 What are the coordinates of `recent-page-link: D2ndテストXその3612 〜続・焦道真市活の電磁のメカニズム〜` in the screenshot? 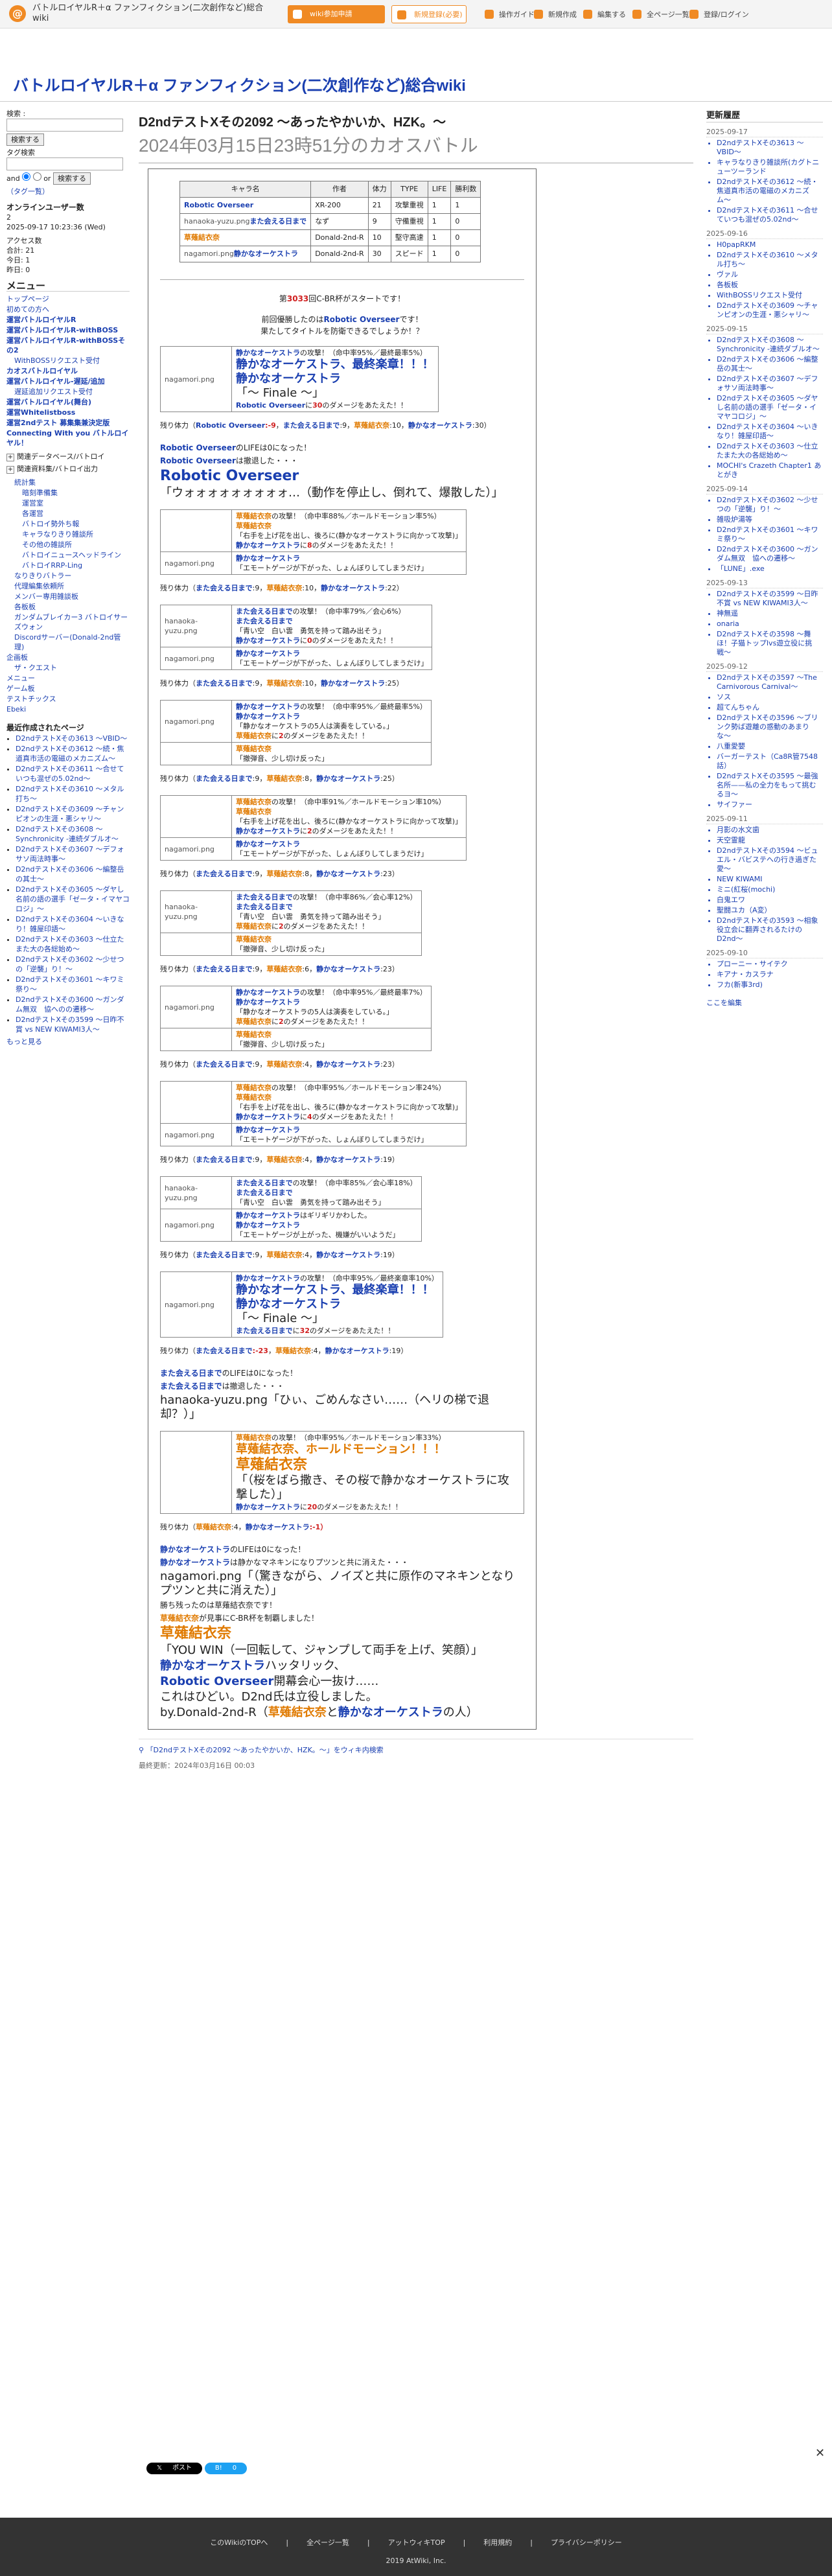 It's located at (70, 754).